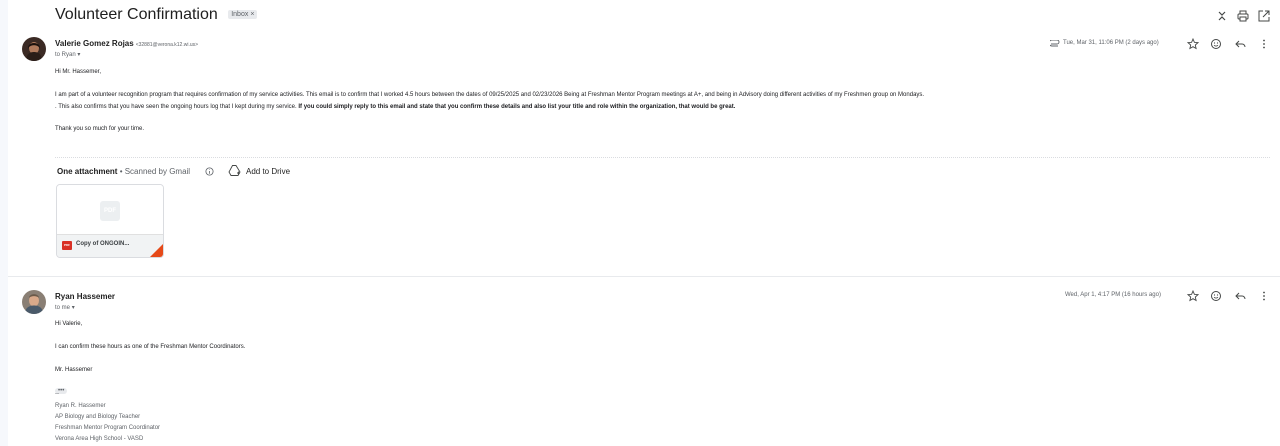 This screenshot has height=446, width=1280. I want to click on recipient-details: to Ryan ▾, so click(67, 54).